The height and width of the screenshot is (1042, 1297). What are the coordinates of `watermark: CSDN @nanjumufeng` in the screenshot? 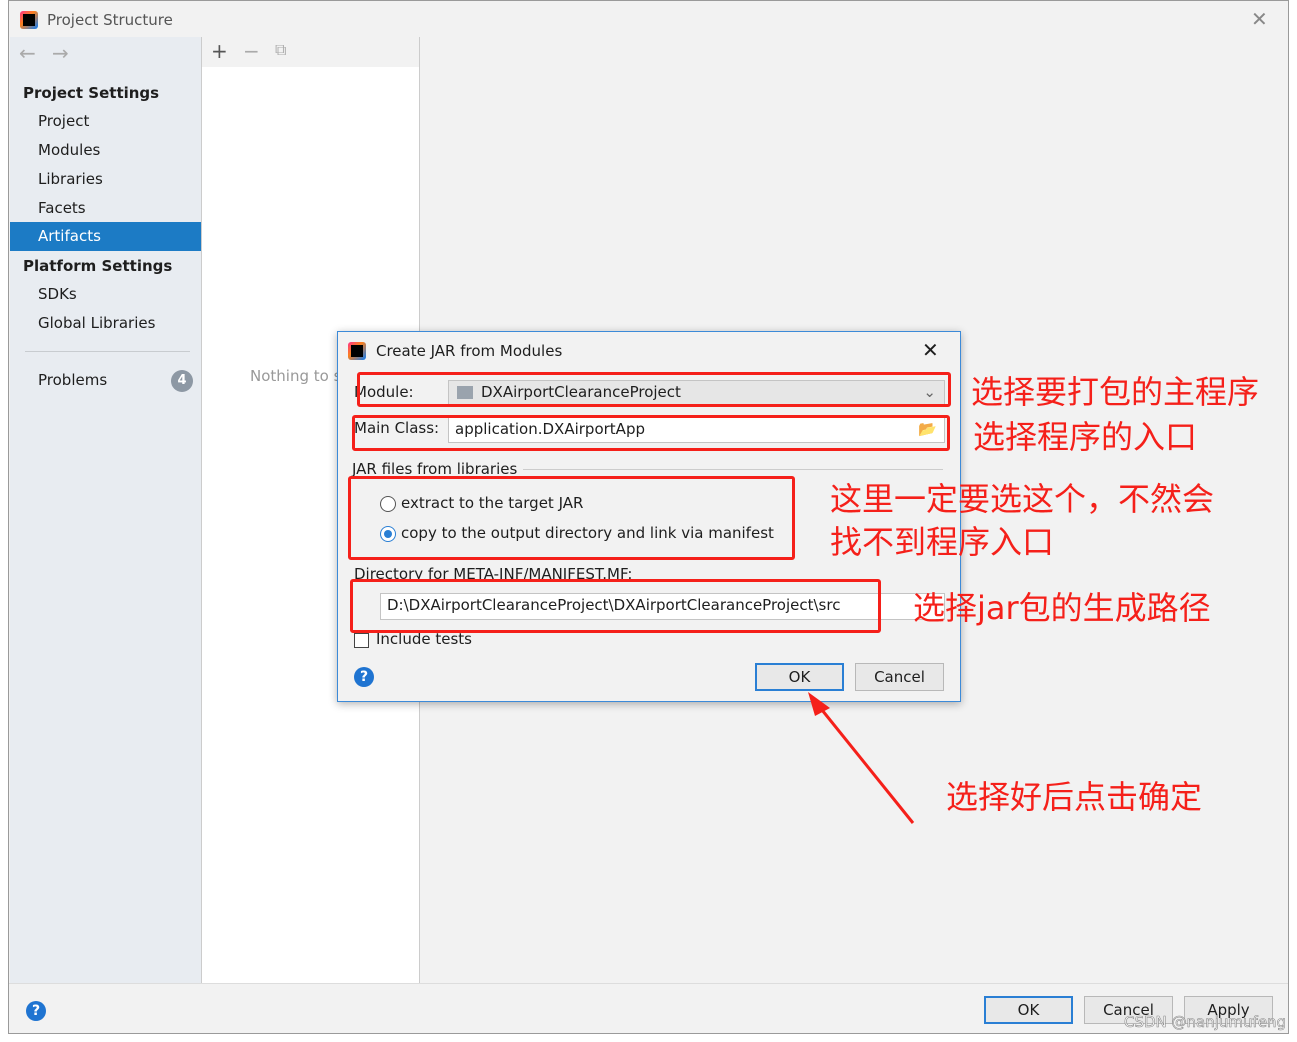 It's located at (1205, 1022).